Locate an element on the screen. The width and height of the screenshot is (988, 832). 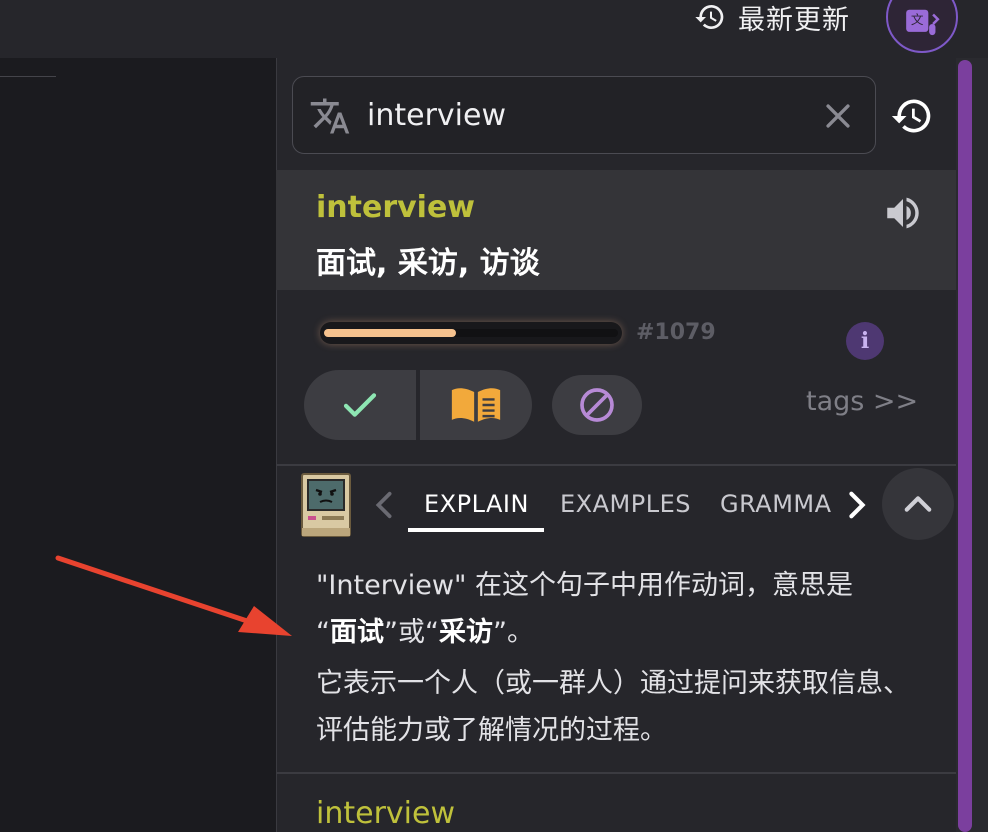
recent-updates-link: 最新更新 is located at coordinates (772, 18).